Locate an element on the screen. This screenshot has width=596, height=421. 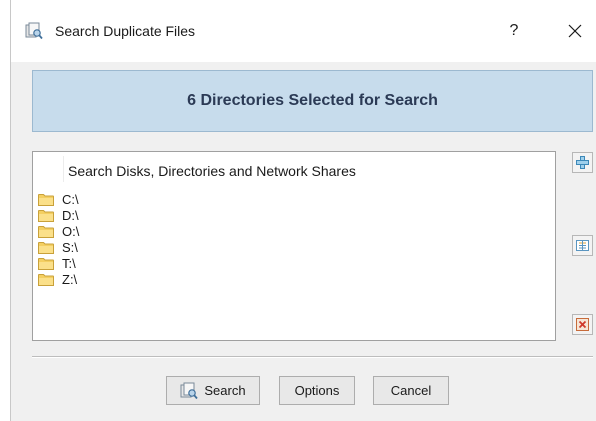
title-bar: Search Duplicate Files ? is located at coordinates (303, 31).